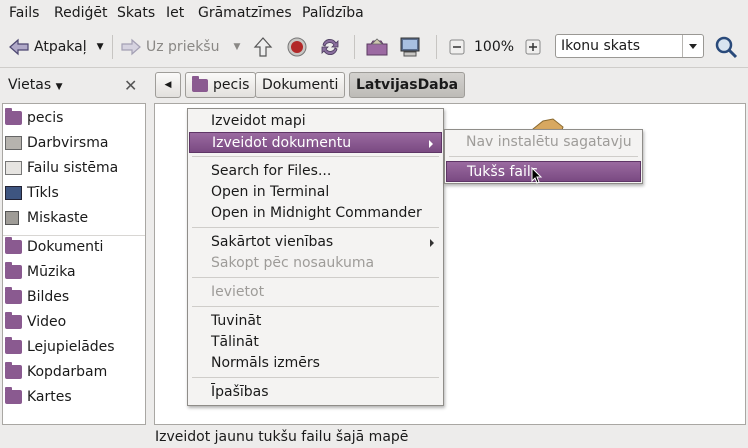 This screenshot has height=448, width=748. I want to click on menu-zoom-out: Tālināt, so click(315, 342).